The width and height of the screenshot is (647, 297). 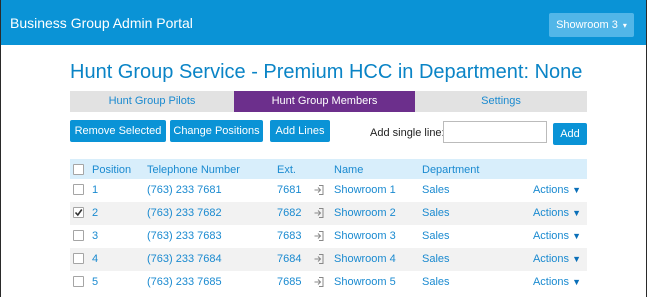 What do you see at coordinates (216, 131) in the screenshot?
I see `change-positions-button: Change Positions` at bounding box center [216, 131].